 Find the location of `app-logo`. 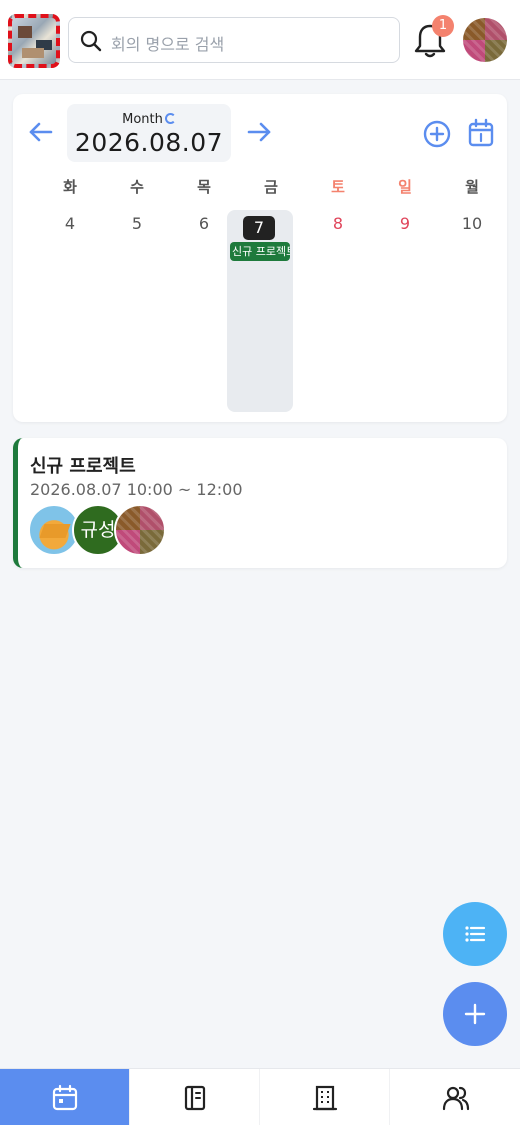

app-logo is located at coordinates (34, 41).